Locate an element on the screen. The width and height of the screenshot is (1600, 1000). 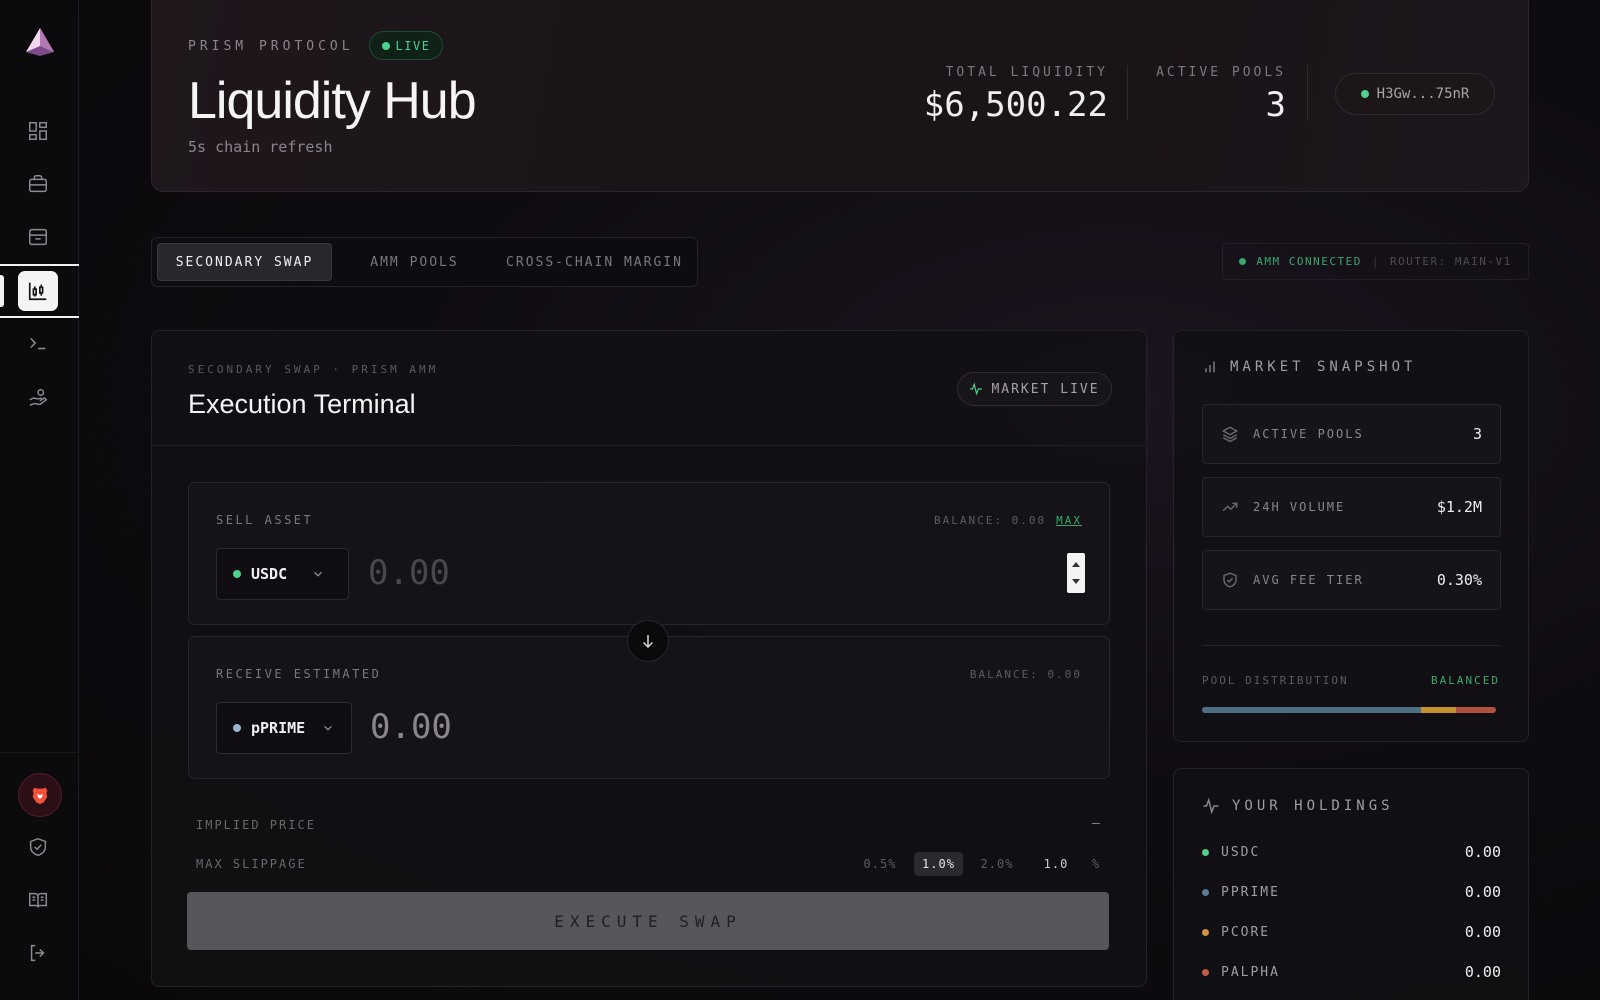
pcore-dot-icon is located at coordinates (1205, 932).